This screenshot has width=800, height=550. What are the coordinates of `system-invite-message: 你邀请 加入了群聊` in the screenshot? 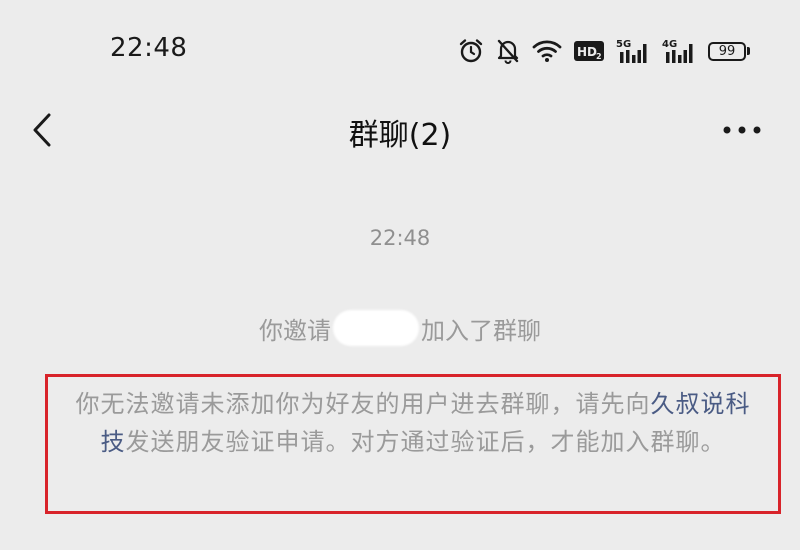 It's located at (400, 328).